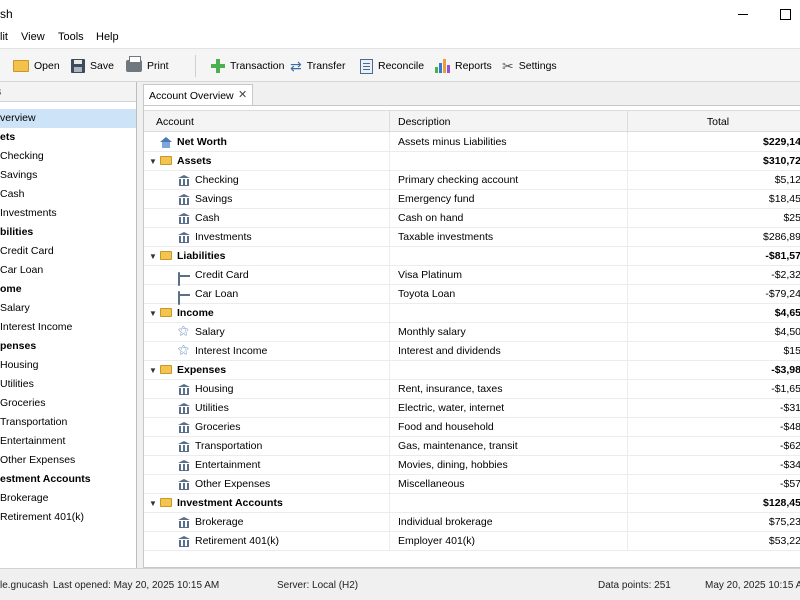 The image size is (800, 600). Describe the element at coordinates (267, 199) in the screenshot. I see `account-cell: Savings` at that location.